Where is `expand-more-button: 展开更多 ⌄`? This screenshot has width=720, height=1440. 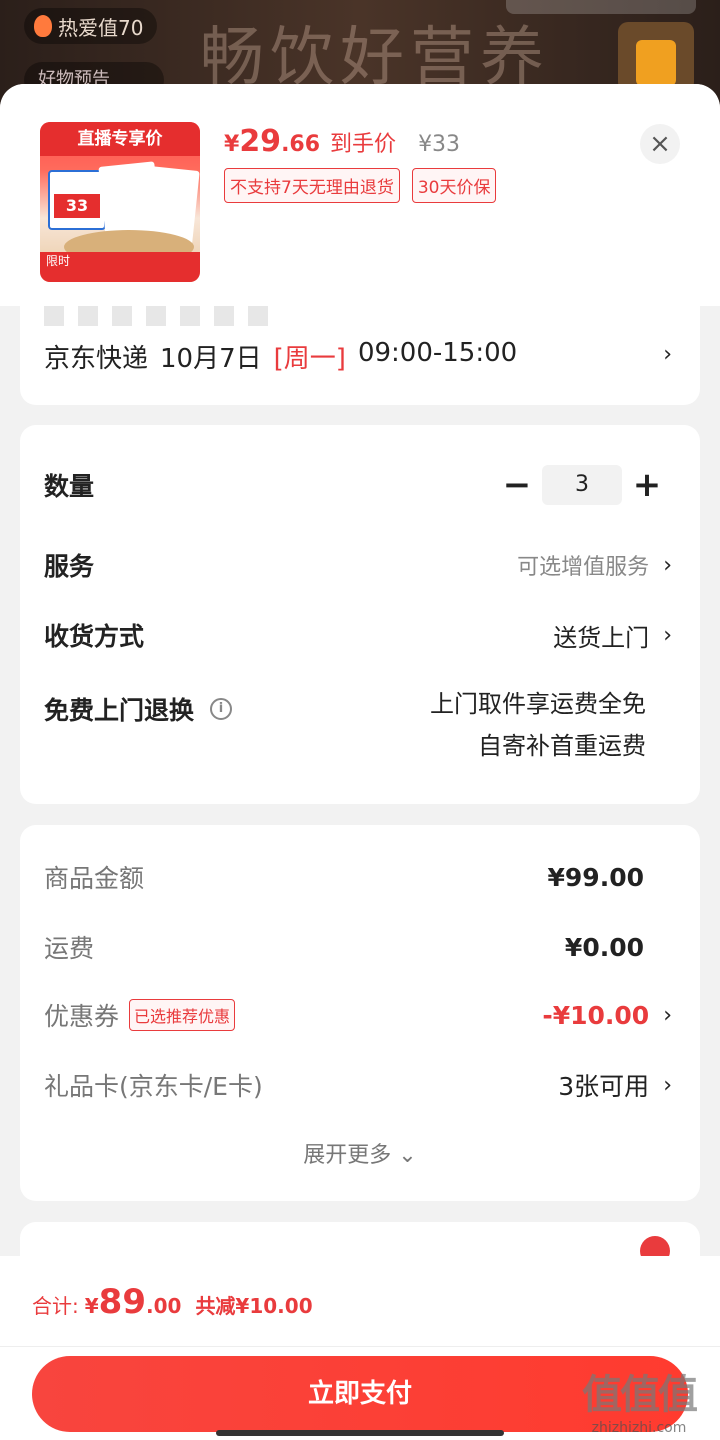 expand-more-button: 展开更多 ⌄ is located at coordinates (360, 1153).